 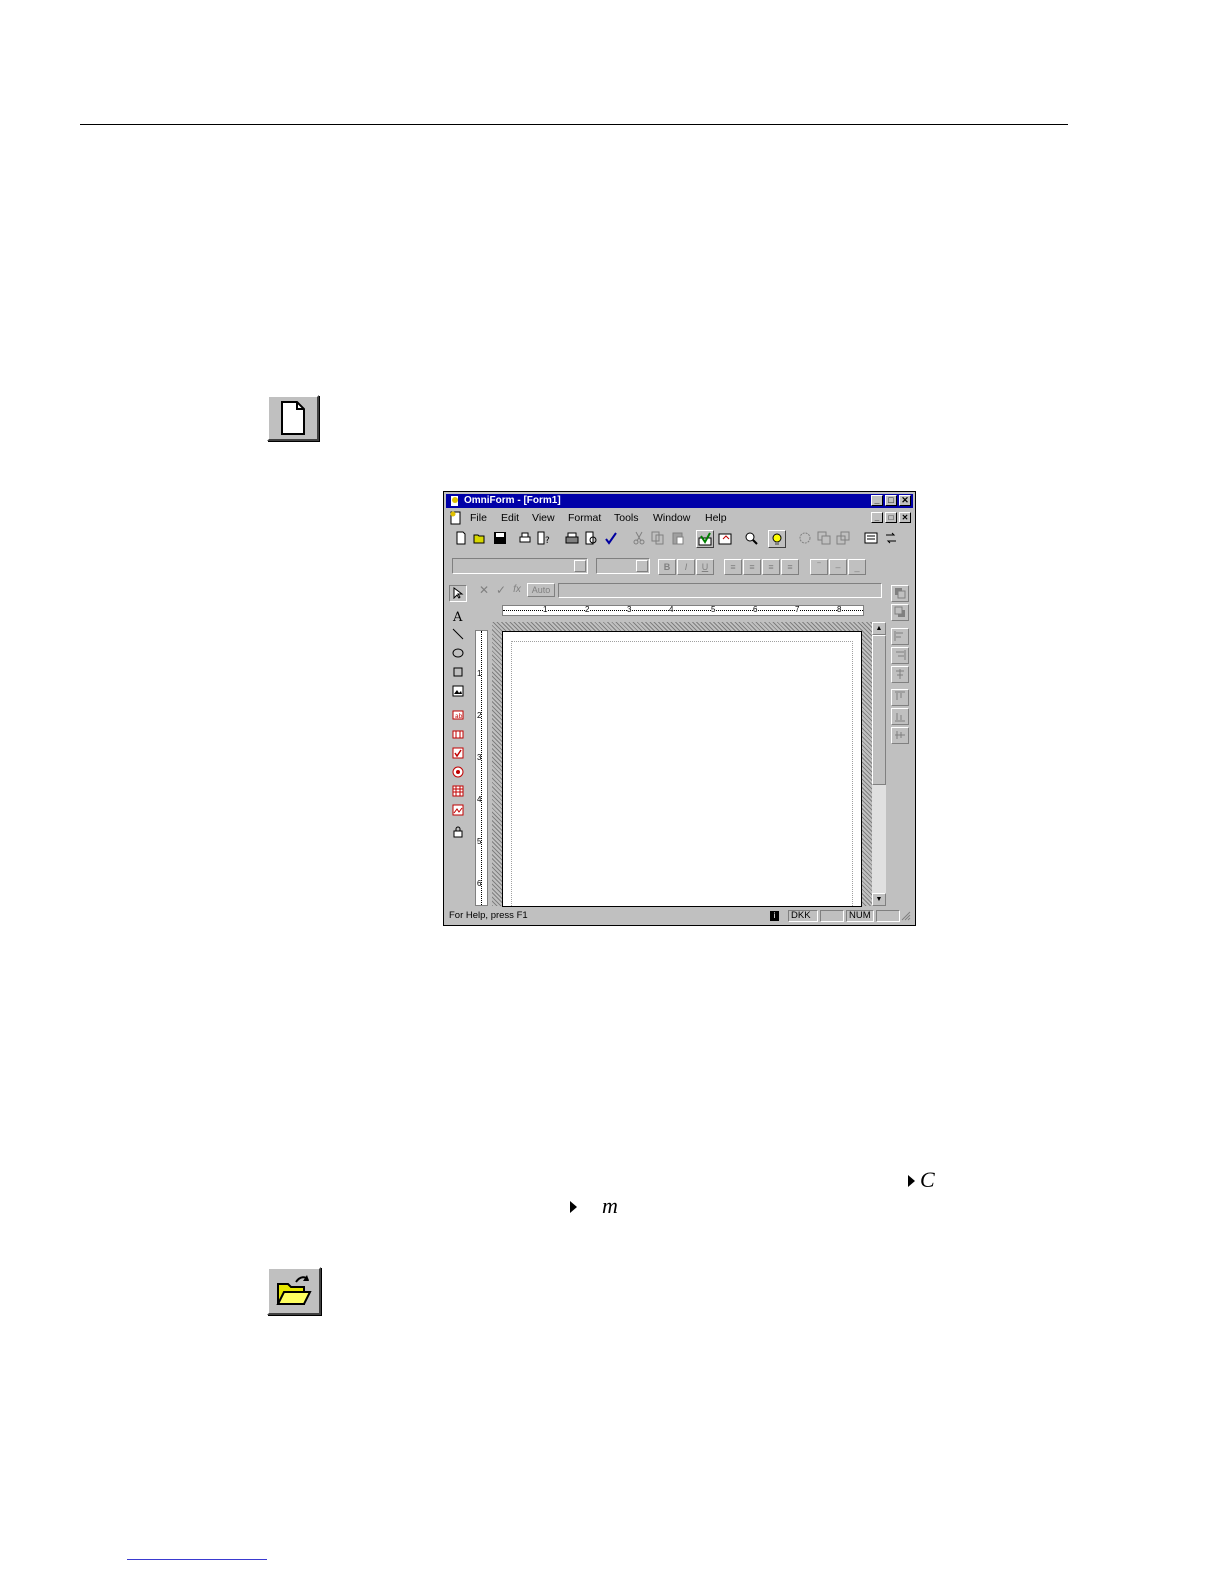 I want to click on align-right-edges-button, so click(x=900, y=655).